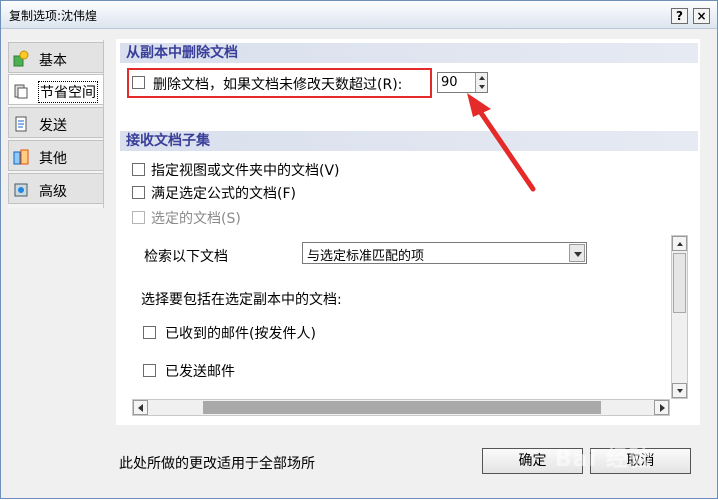 The width and height of the screenshot is (718, 500). I want to click on selected-docs-label: 选定的文档(S), so click(196, 219).